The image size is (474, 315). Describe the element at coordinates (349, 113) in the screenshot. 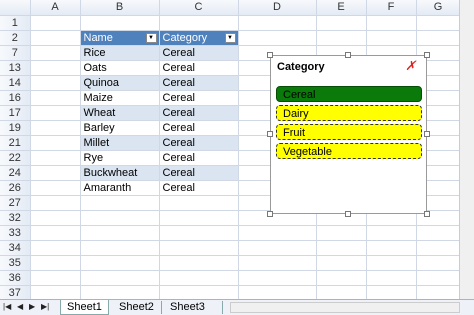

I see `slicer-item-dairy: Dairy` at that location.